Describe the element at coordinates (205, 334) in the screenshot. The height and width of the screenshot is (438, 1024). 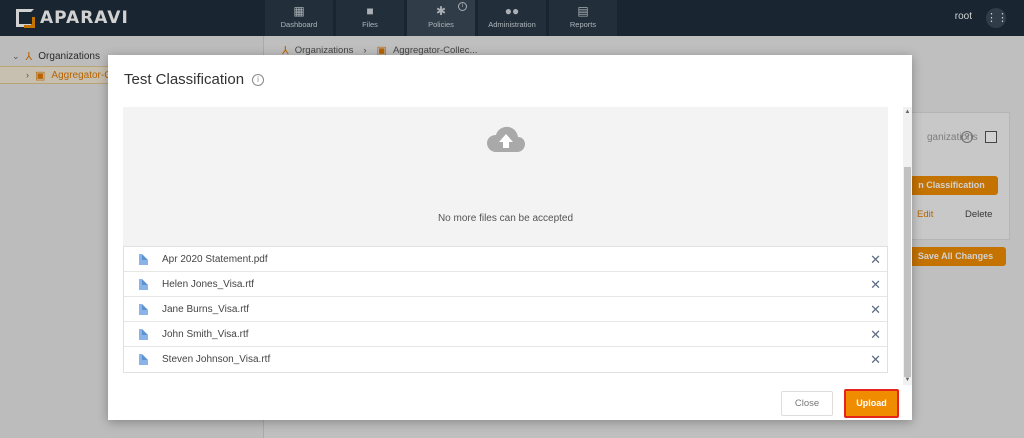
I see `file-name: John Smith_Visa.rtf` at that location.